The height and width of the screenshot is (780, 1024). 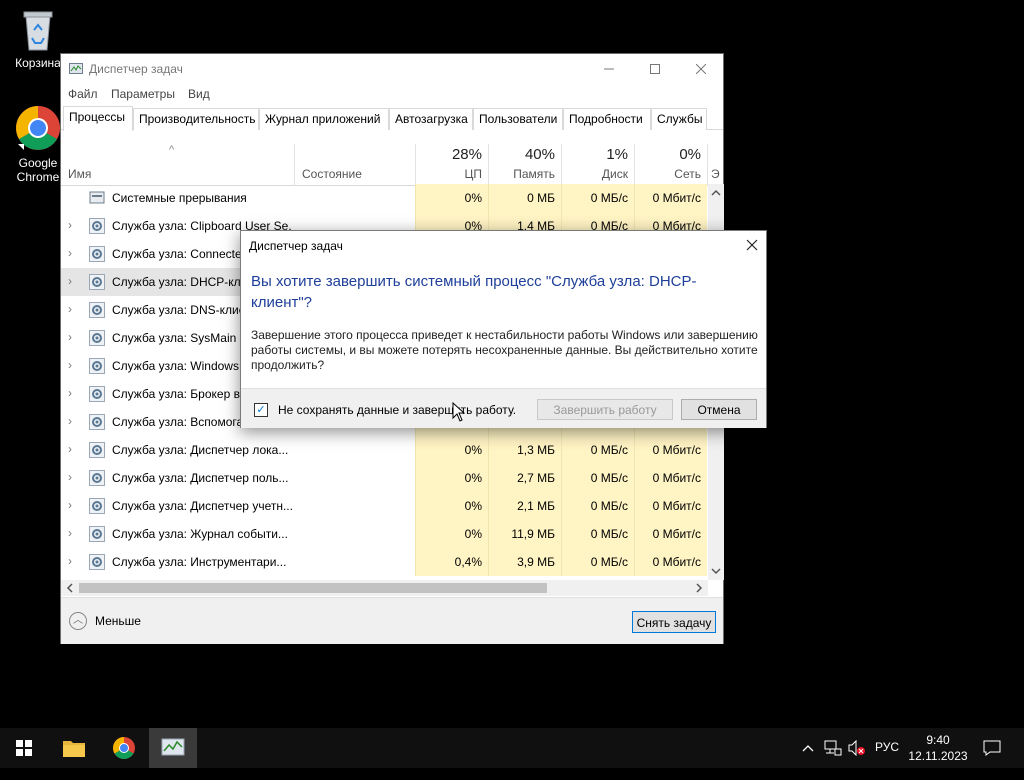 What do you see at coordinates (392, 620) in the screenshot?
I see `footer-bar: ︿ Меньше Снять задачу` at bounding box center [392, 620].